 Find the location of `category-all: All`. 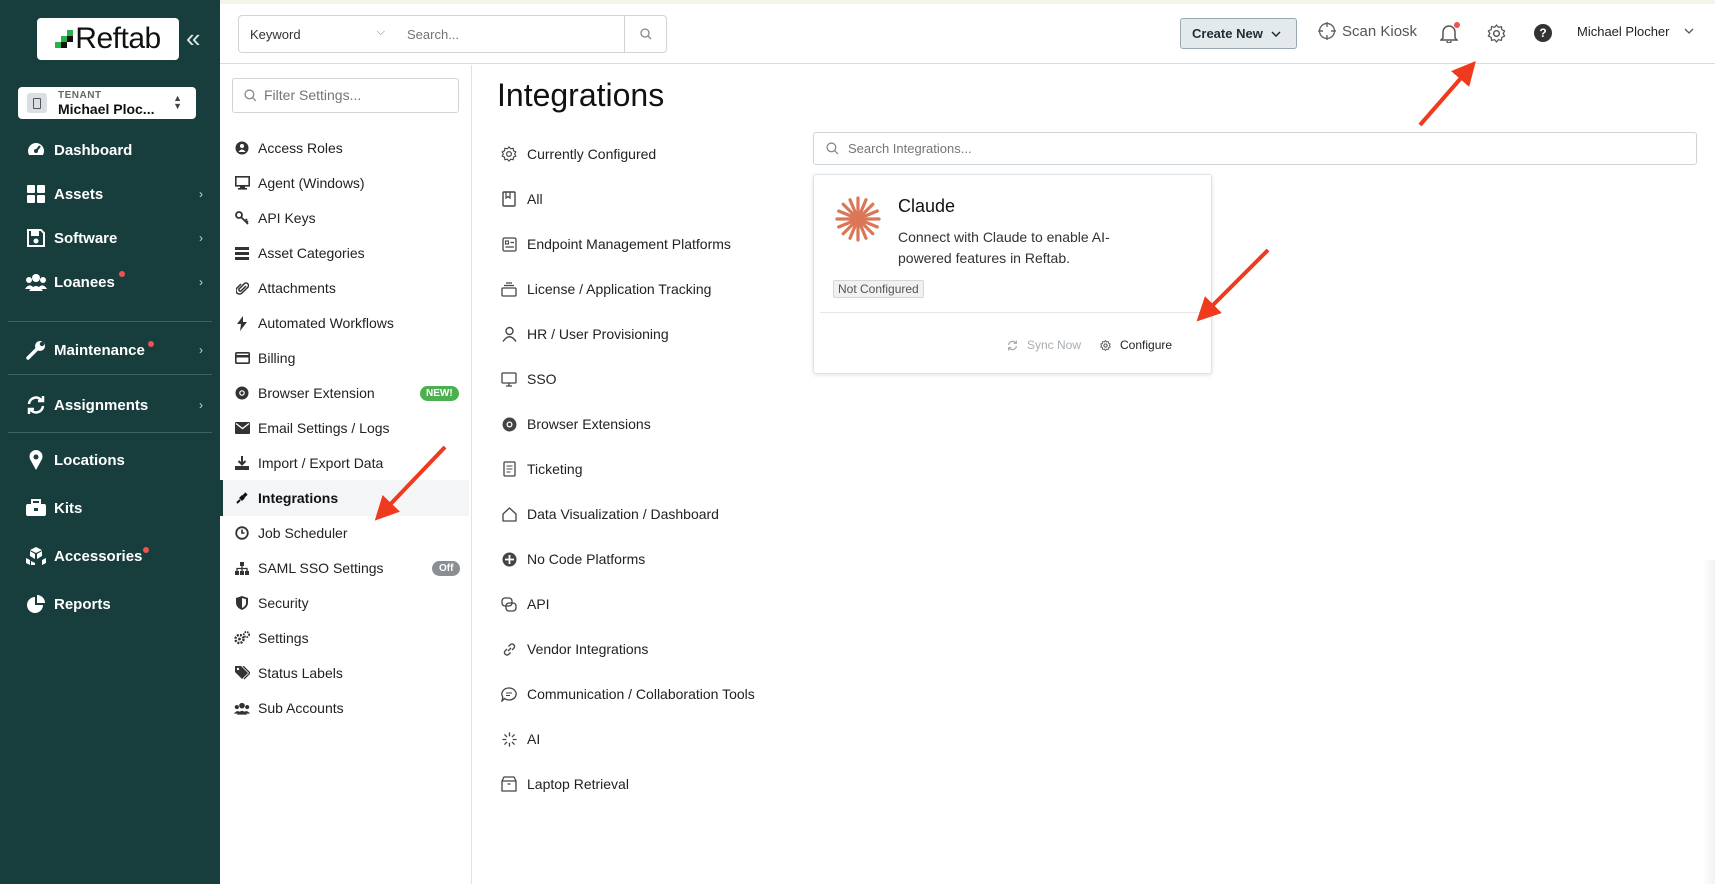

category-all: All is located at coordinates (521, 199).